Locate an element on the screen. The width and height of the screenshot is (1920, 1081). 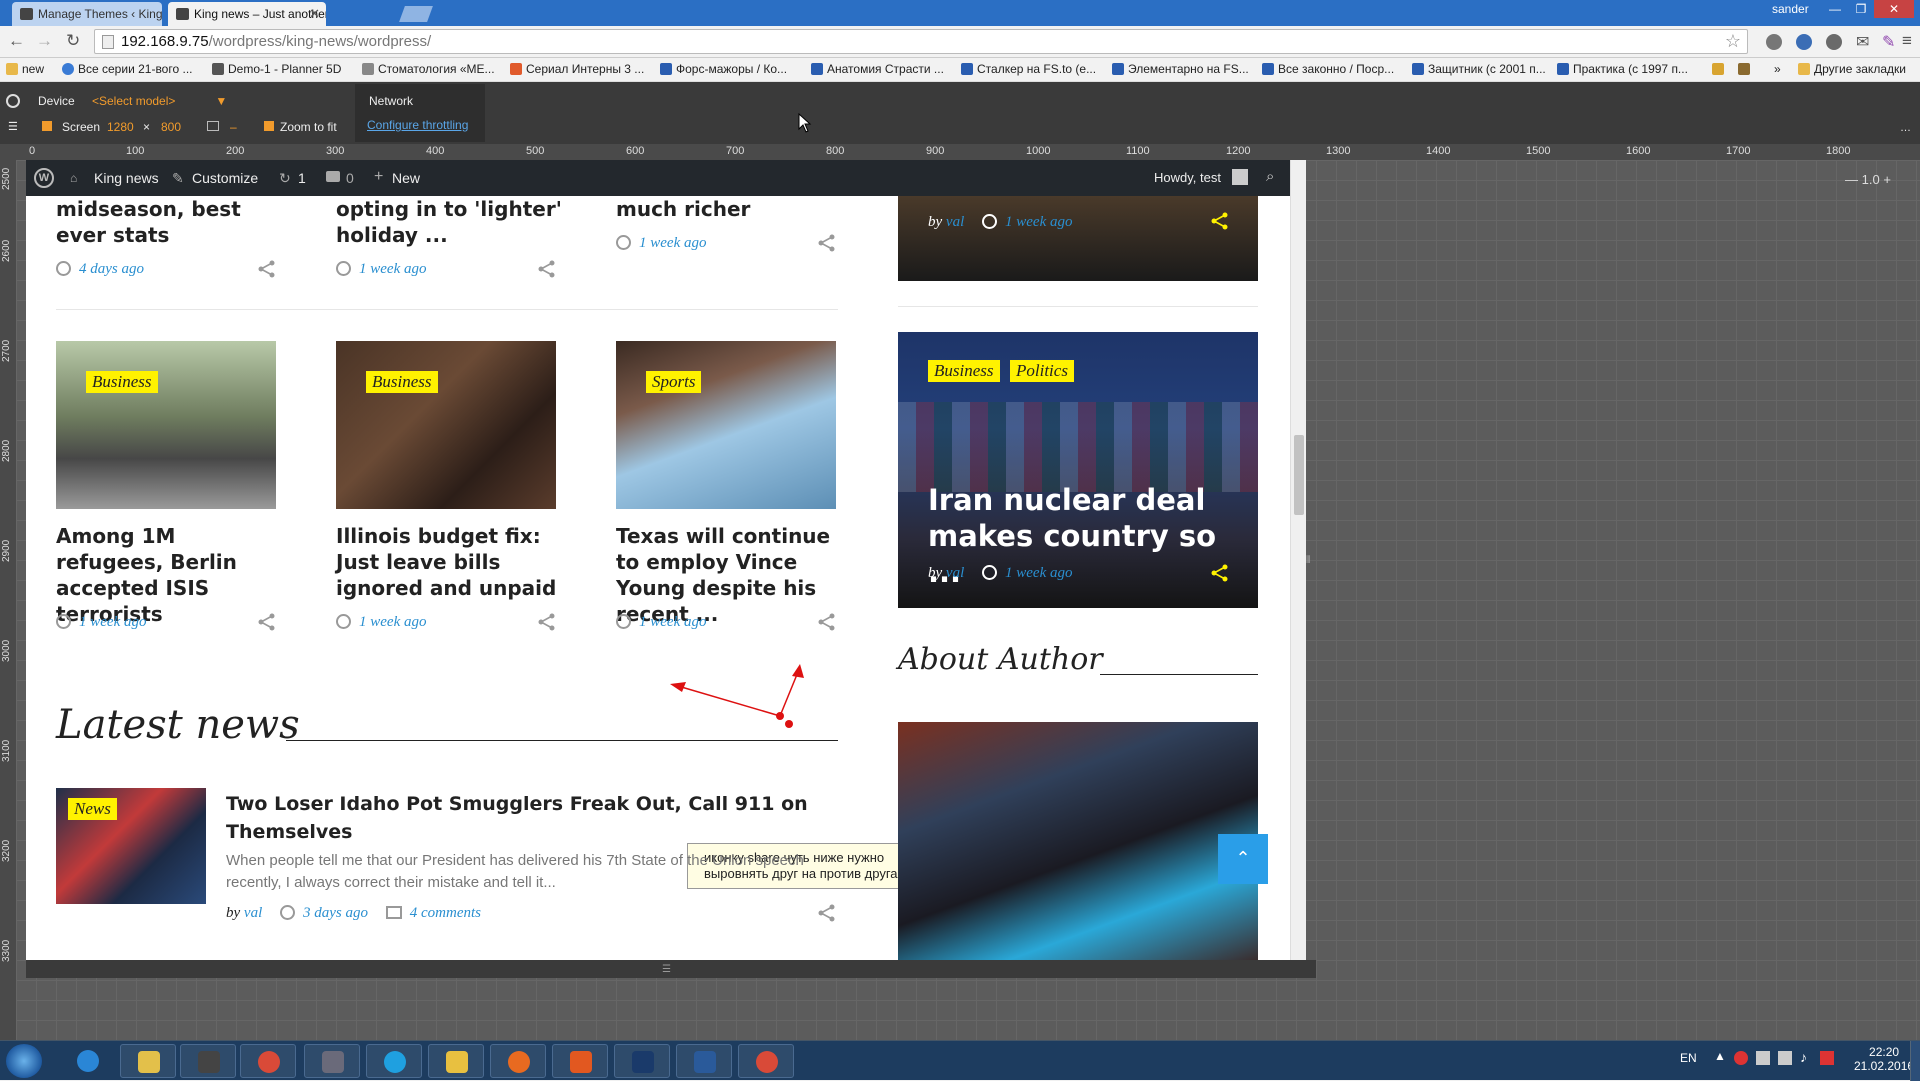
photoshop-icon is located at coordinates (642, 1061).